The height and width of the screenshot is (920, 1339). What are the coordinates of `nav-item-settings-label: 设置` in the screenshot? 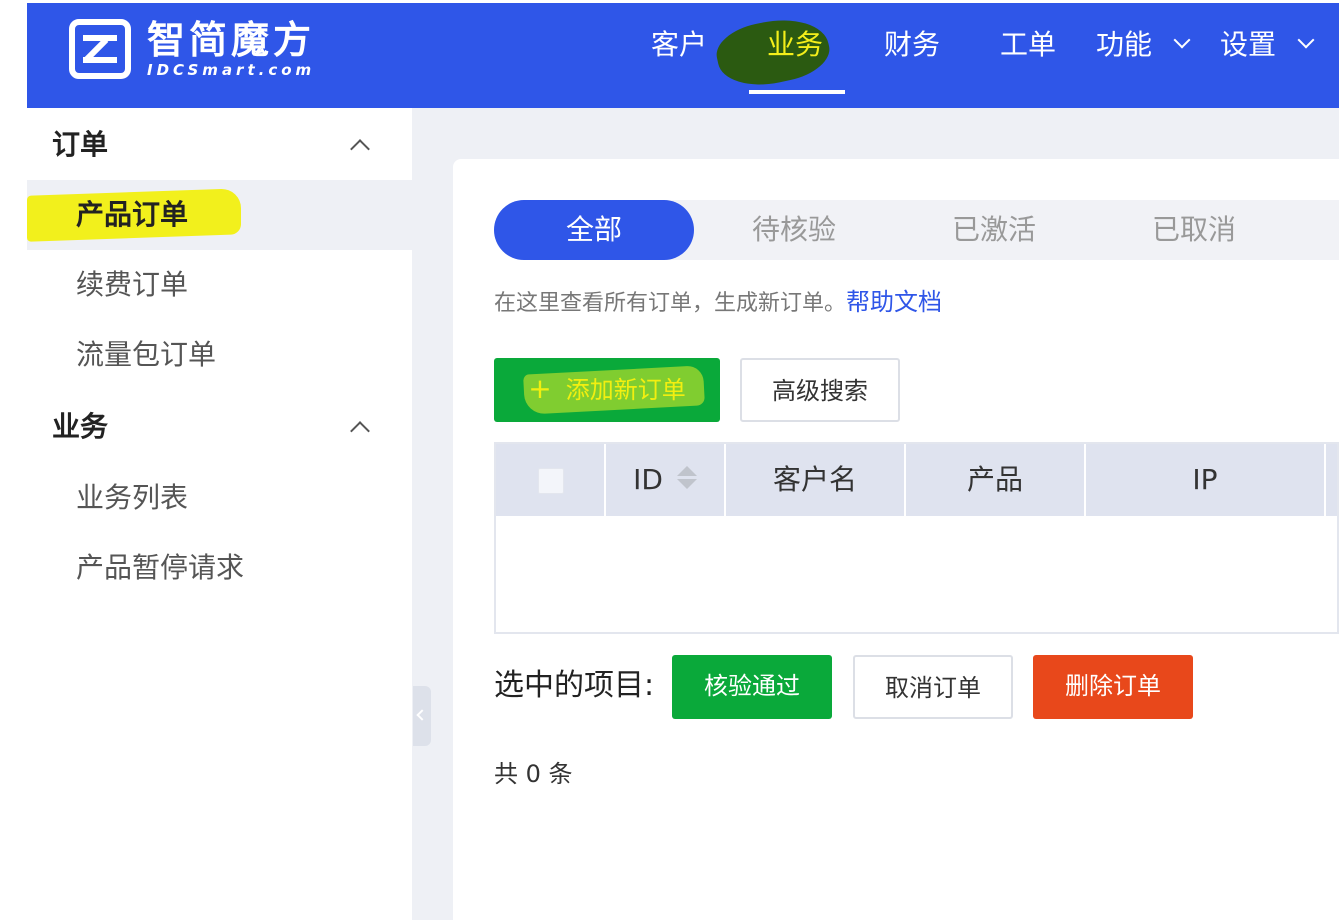 It's located at (1248, 44).